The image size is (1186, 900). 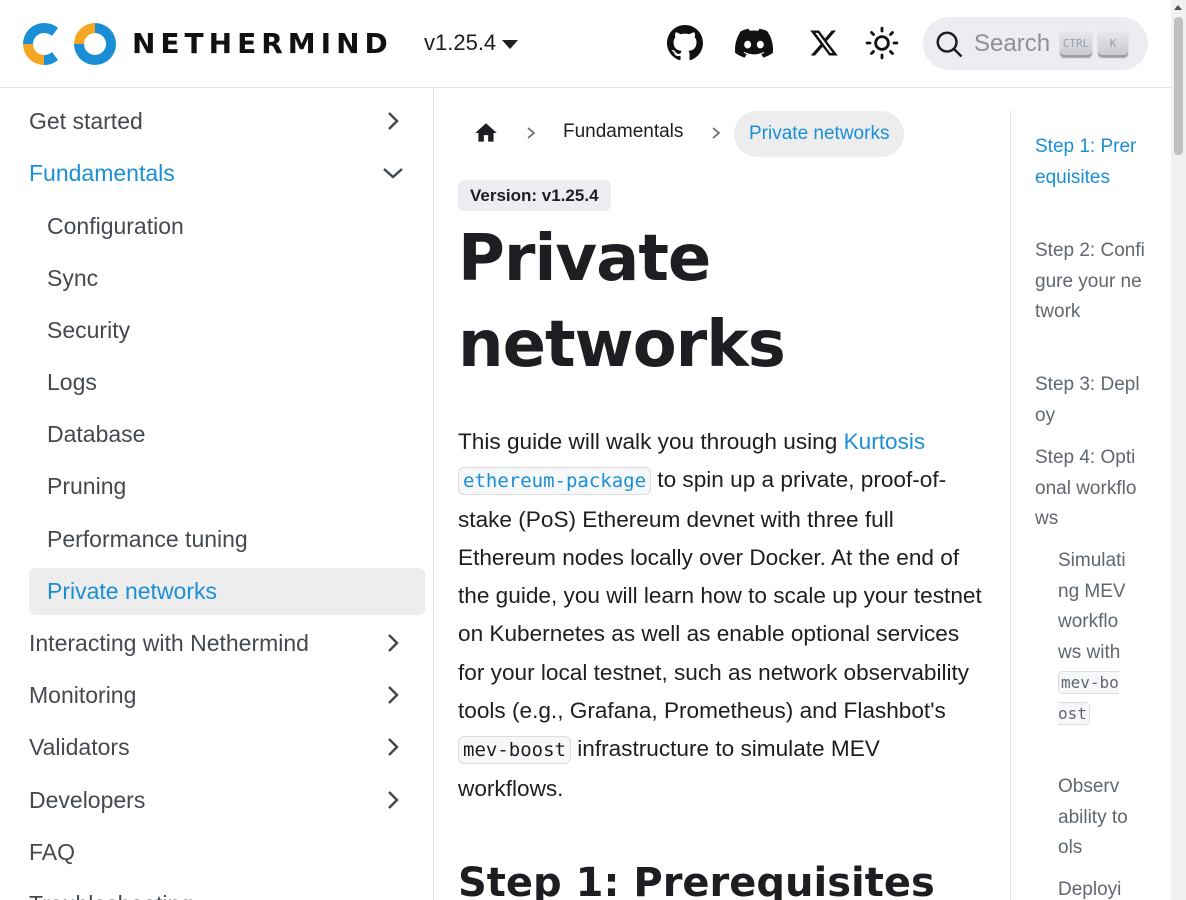 I want to click on ctrl-key-hint: CTRL, so click(x=1076, y=43).